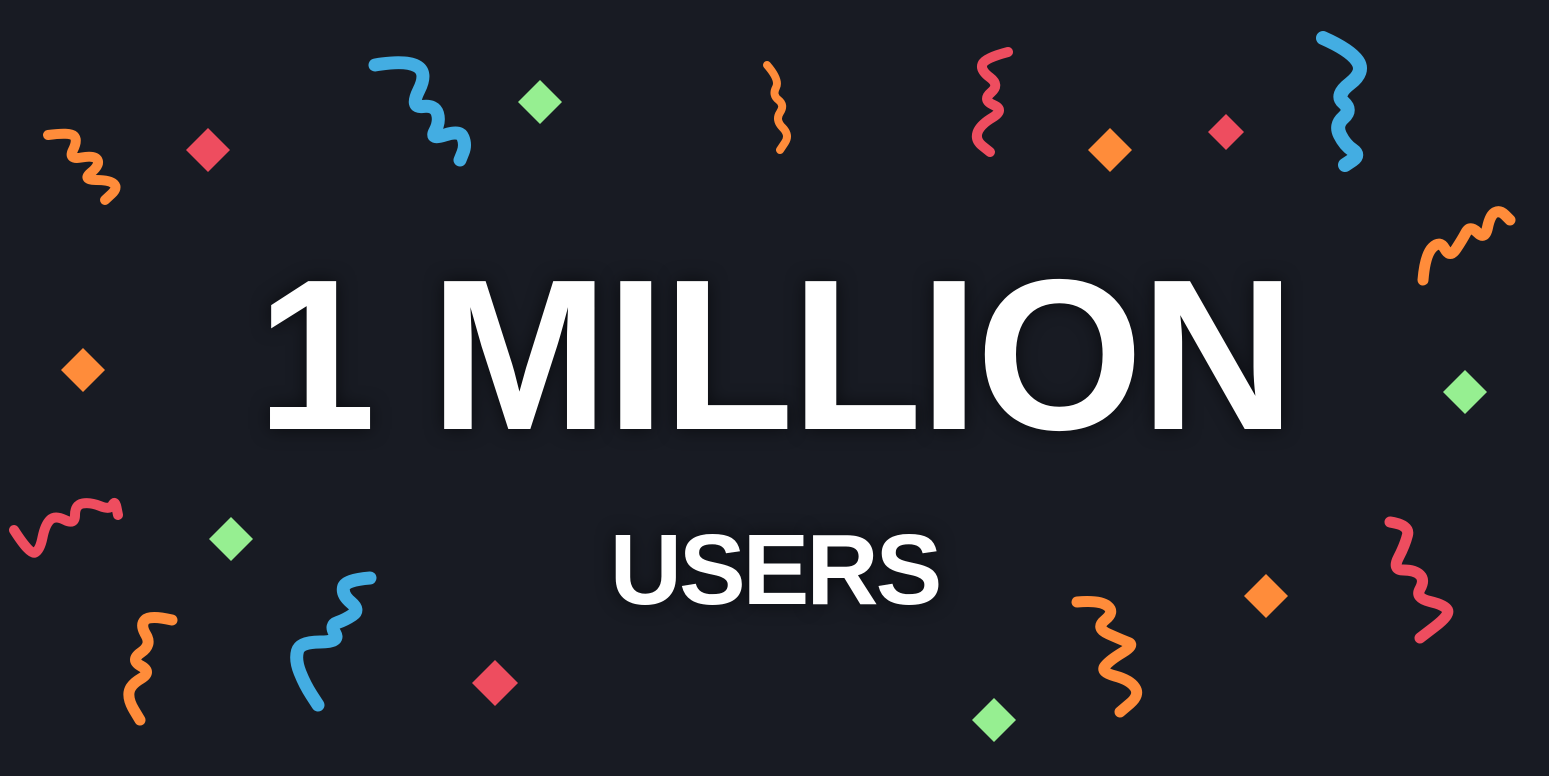 The width and height of the screenshot is (1549, 776). I want to click on subheadline-text: USERS, so click(776, 570).